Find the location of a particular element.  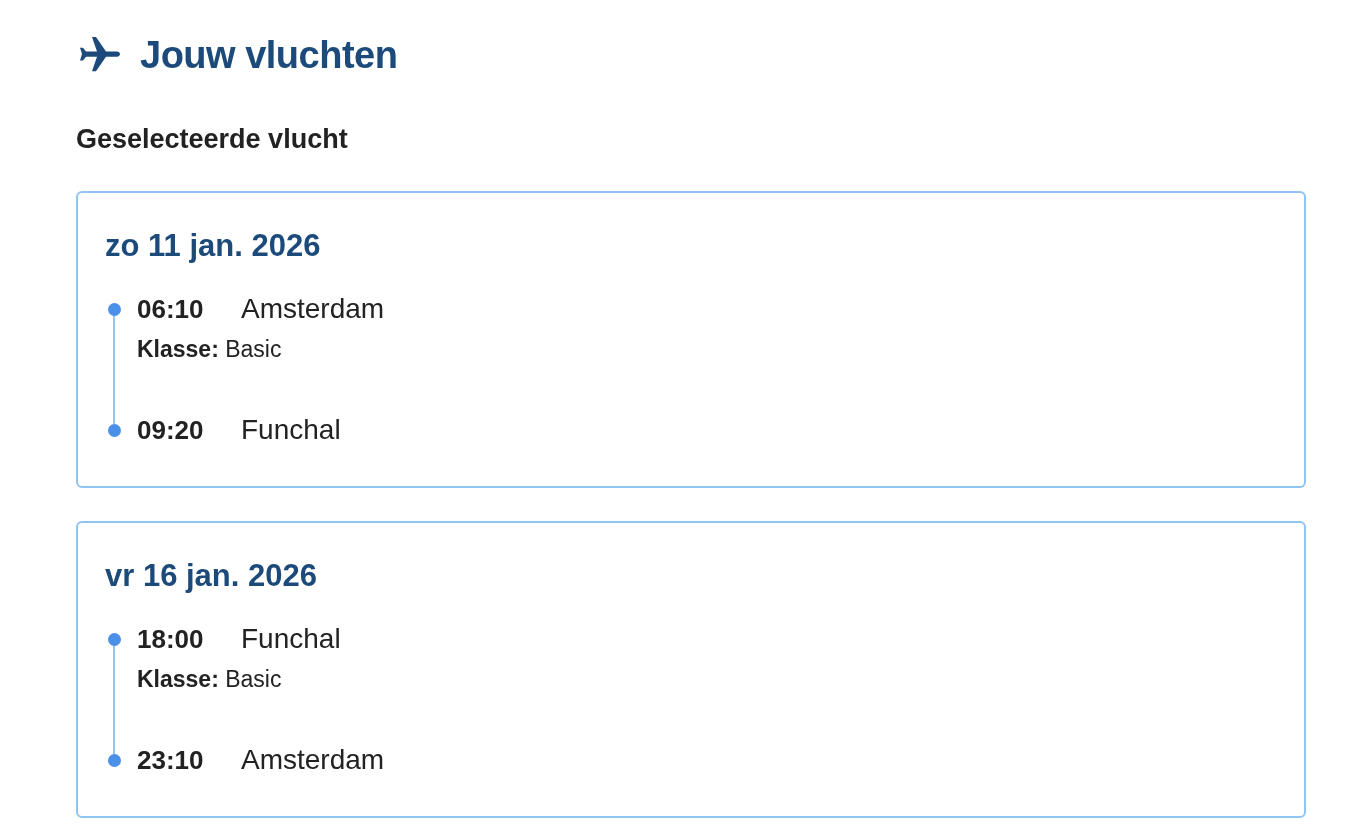

section-heading: Geselecteerde vlucht is located at coordinates (212, 139).